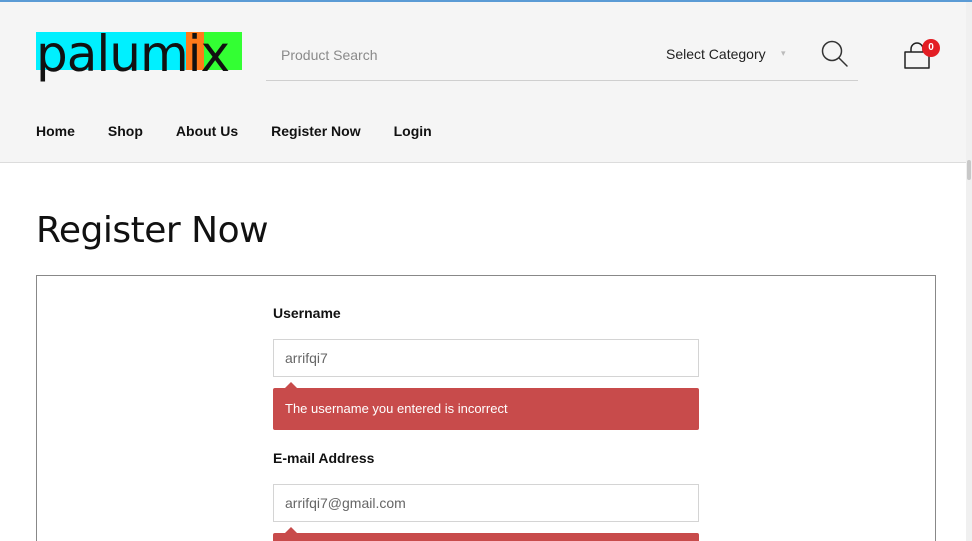  I want to click on email-label: E-mail Address, so click(324, 458).